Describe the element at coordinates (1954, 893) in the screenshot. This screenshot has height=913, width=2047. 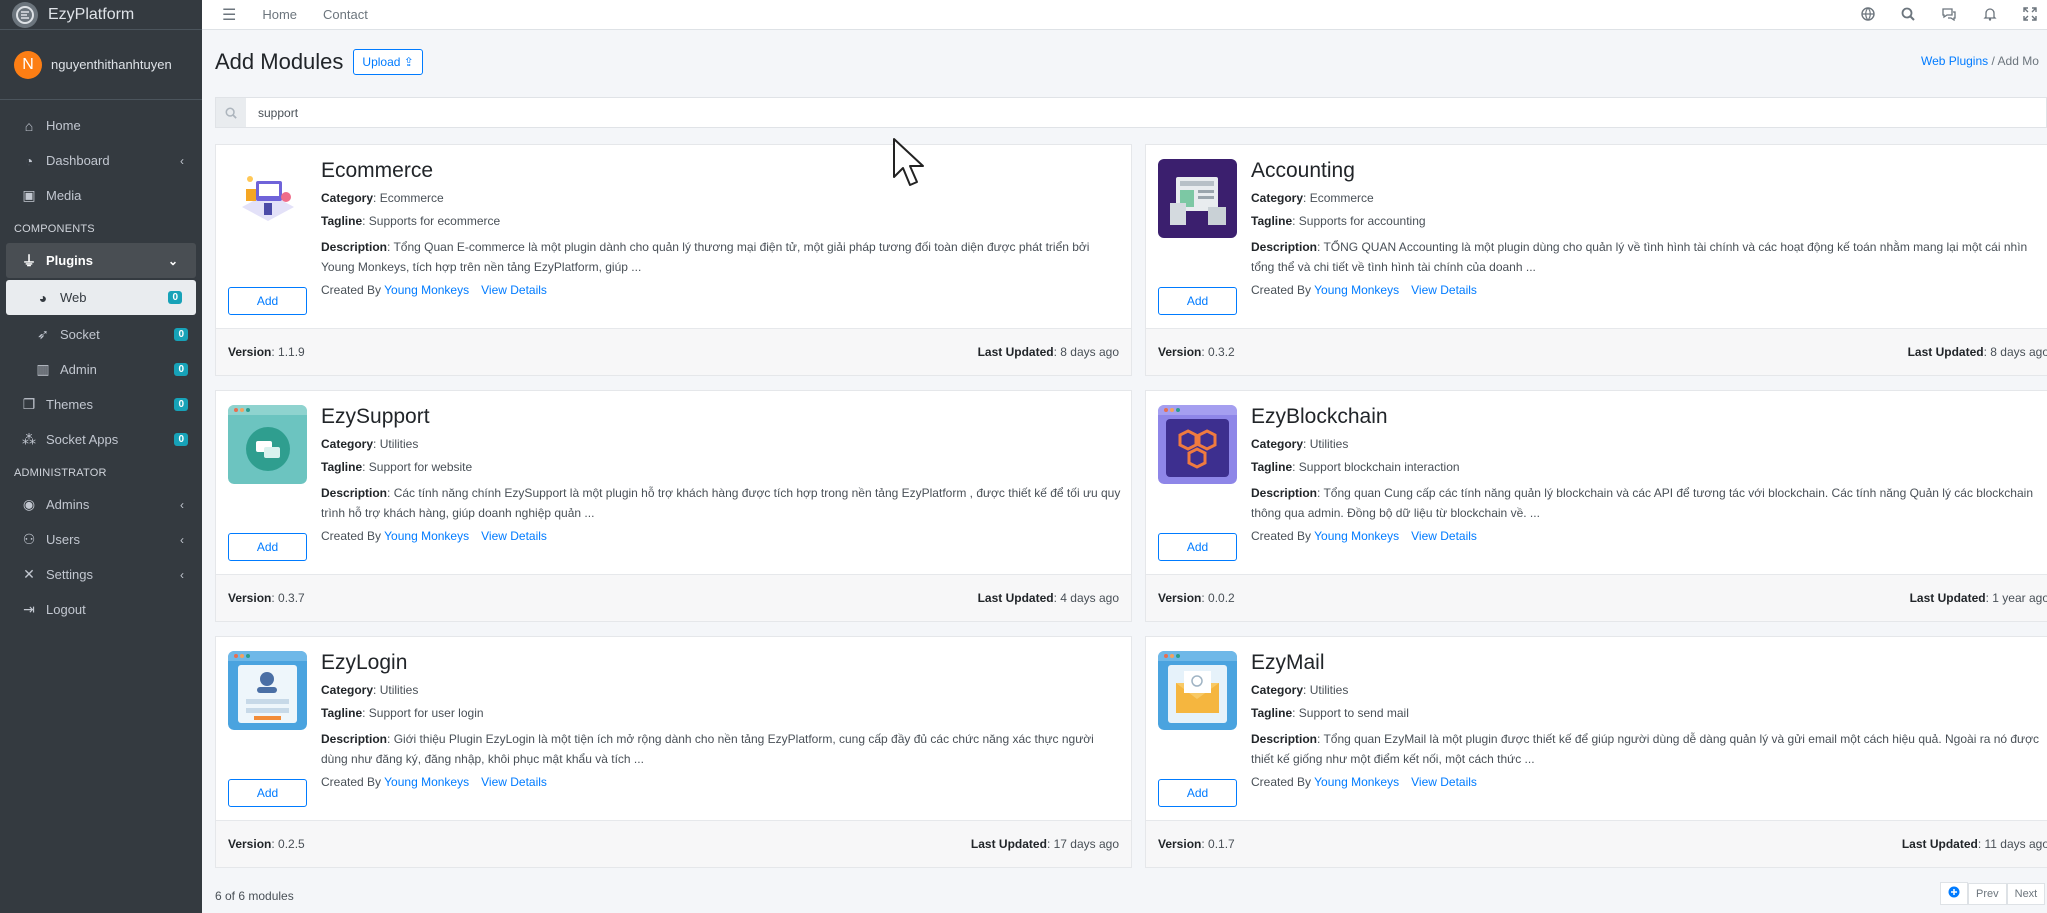
I see `refresh-icon` at that location.